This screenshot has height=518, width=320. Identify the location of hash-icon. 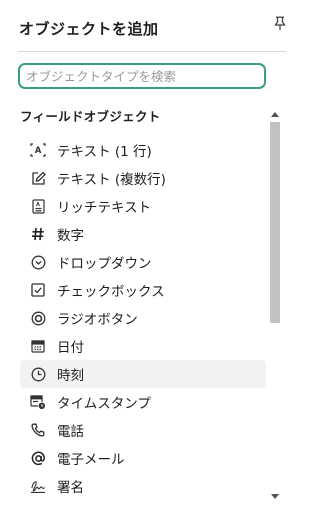
(38, 234).